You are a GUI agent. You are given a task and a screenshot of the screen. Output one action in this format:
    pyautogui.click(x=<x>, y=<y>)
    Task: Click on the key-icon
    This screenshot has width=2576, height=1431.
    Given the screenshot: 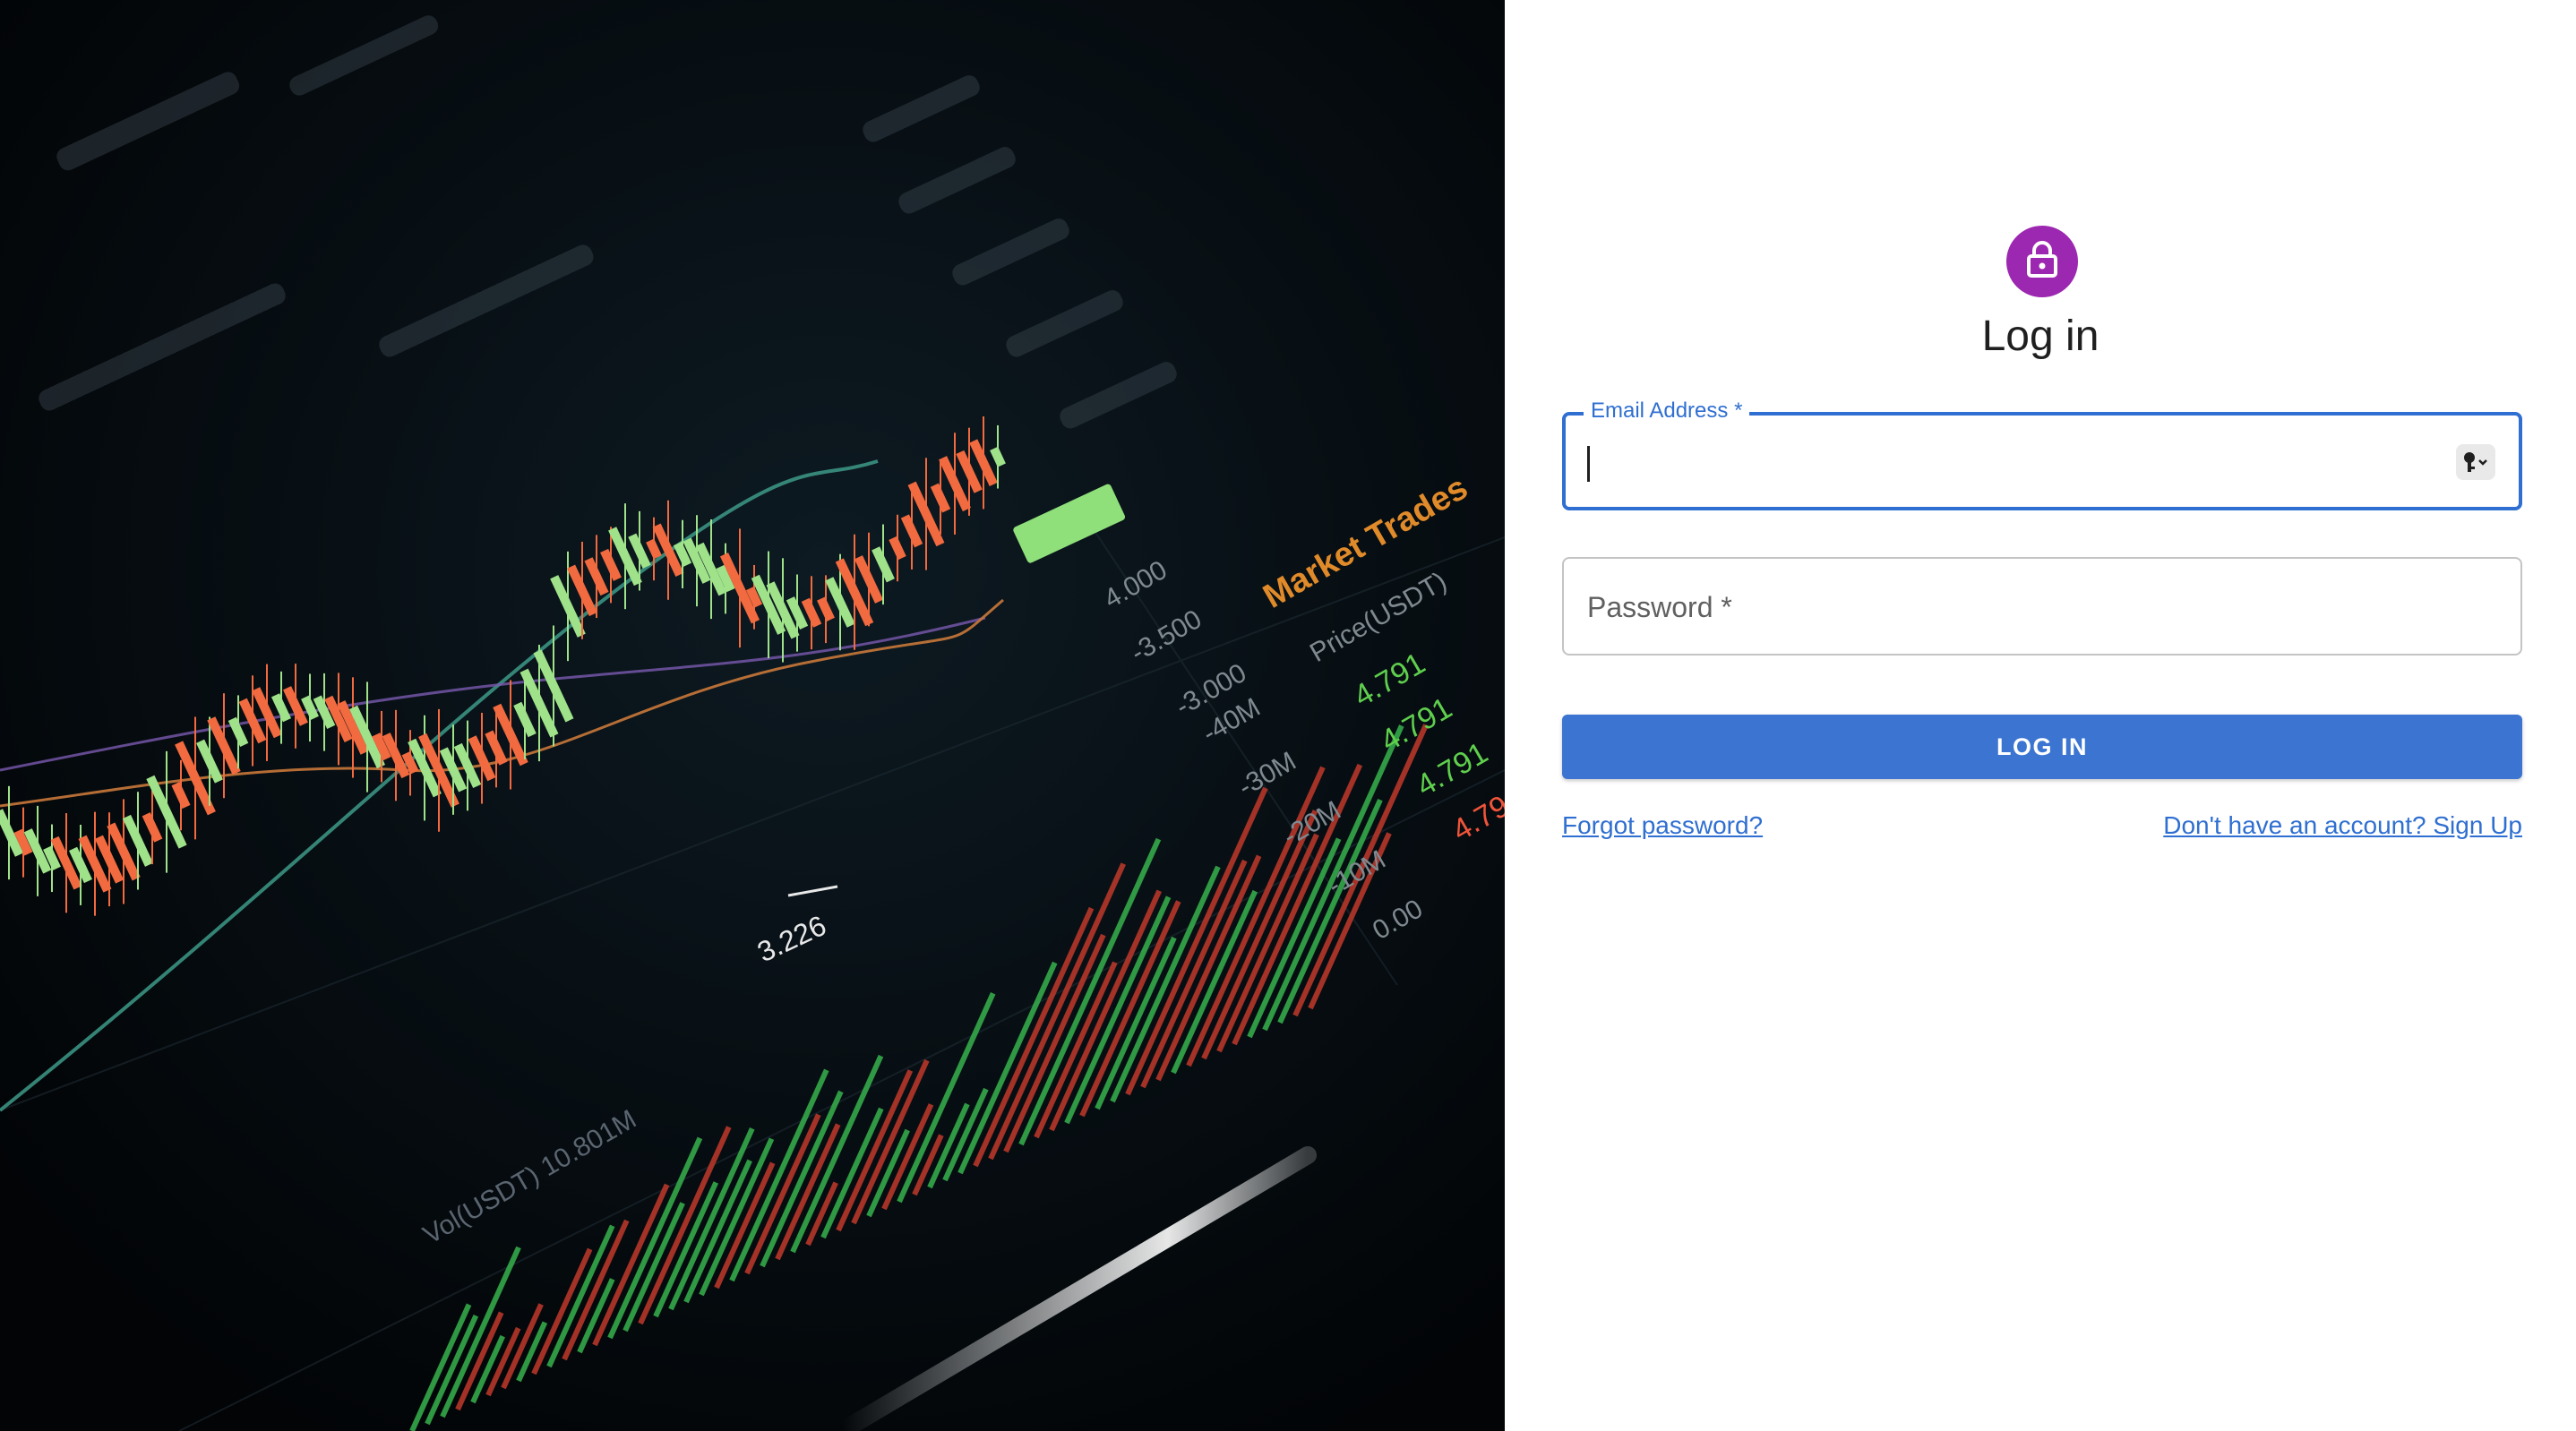 What is the action you would take?
    pyautogui.click(x=2475, y=462)
    